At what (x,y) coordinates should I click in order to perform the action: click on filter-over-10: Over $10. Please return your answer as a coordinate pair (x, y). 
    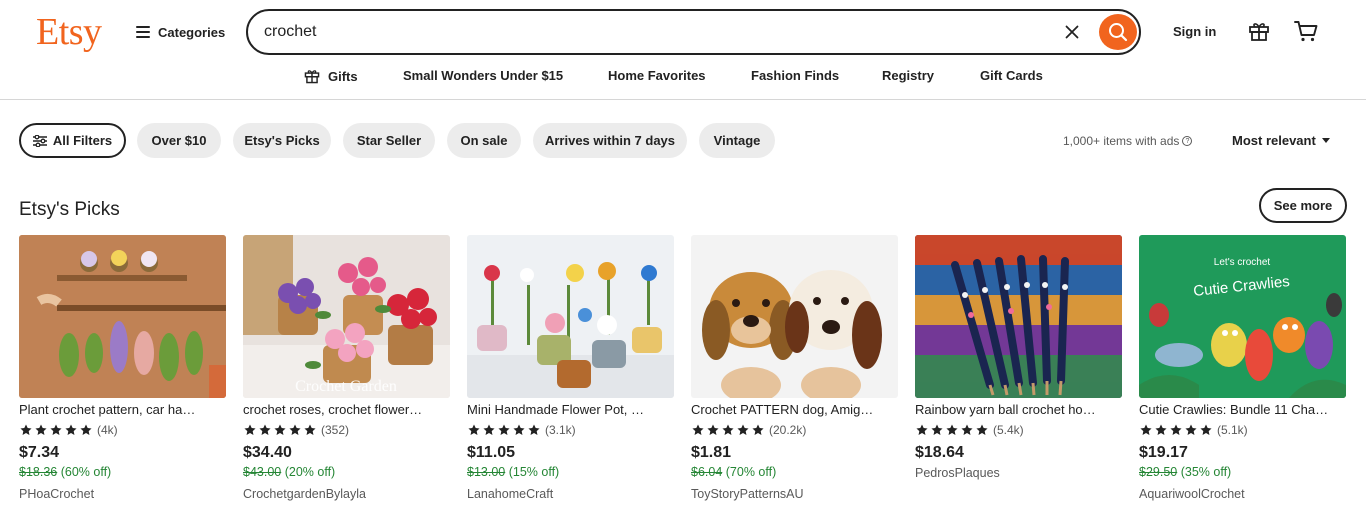
    Looking at the image, I should click on (179, 140).